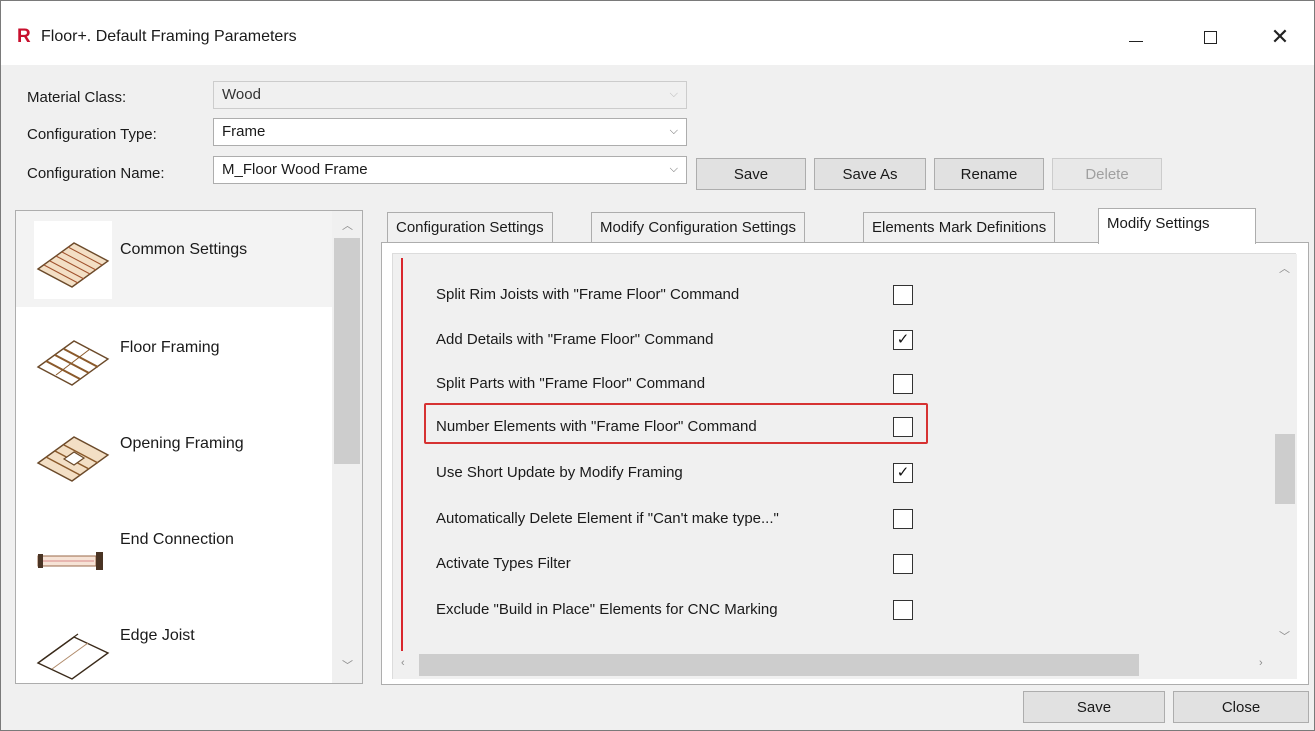  Describe the element at coordinates (1261, 663) in the screenshot. I see `scroll-right-icon: ›` at that location.